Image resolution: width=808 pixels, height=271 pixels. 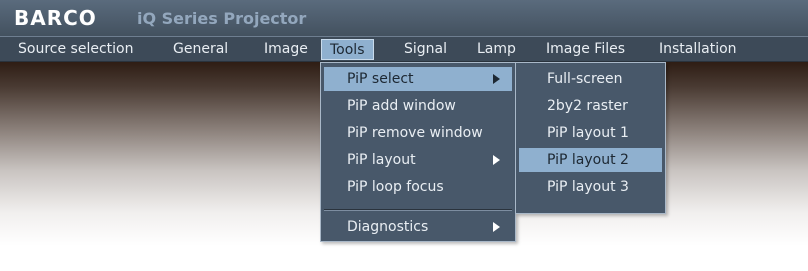 What do you see at coordinates (381, 160) in the screenshot?
I see `menu-item-label: PiP layout` at bounding box center [381, 160].